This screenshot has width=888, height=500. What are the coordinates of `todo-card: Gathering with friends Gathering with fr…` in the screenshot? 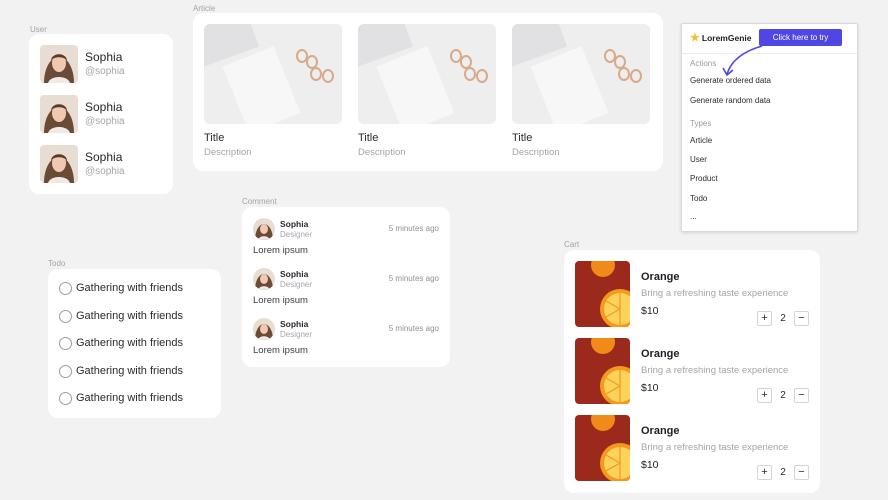 It's located at (134, 343).